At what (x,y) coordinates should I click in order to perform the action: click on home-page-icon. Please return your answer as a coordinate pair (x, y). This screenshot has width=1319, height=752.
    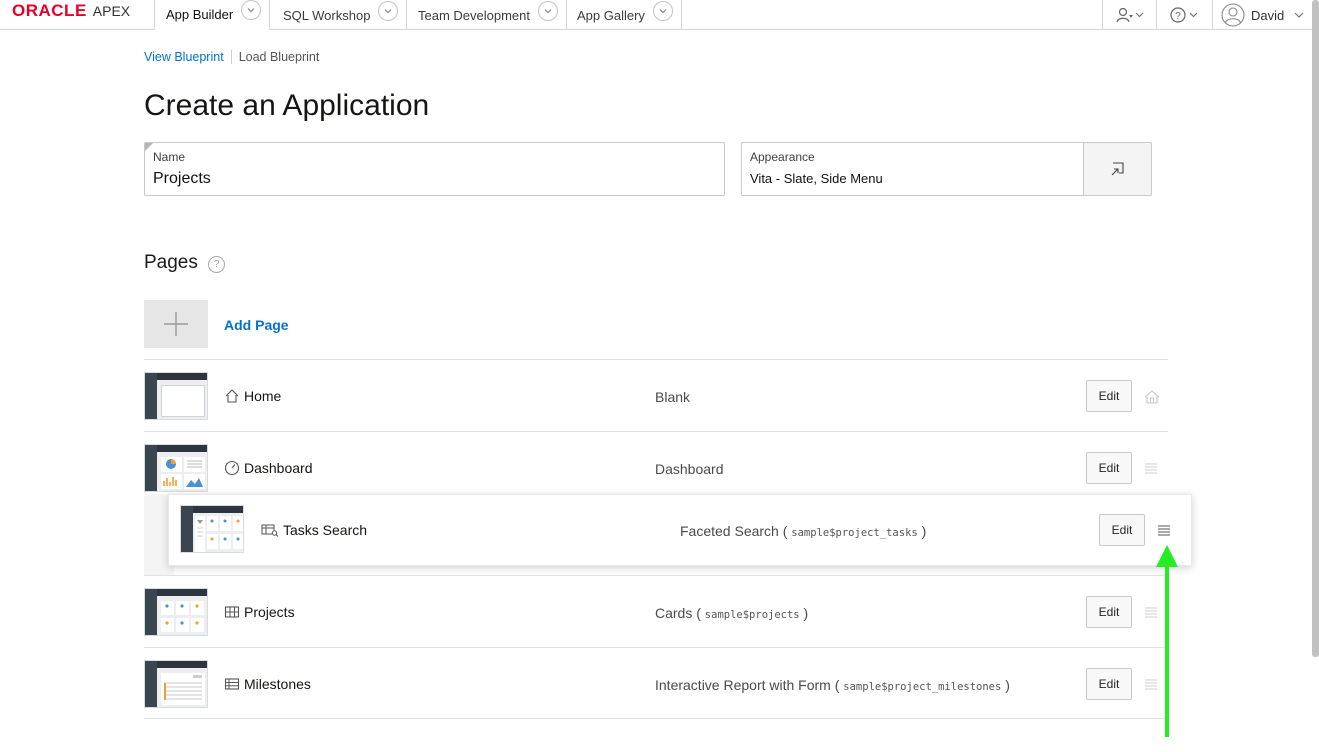
    Looking at the image, I should click on (1152, 397).